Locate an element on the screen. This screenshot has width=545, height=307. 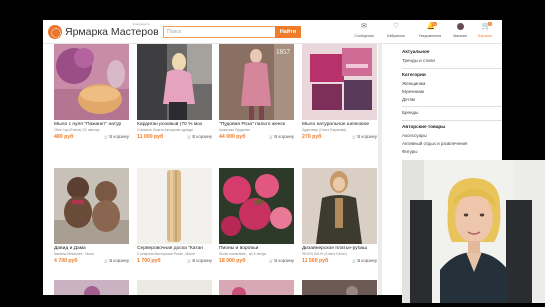
search-input is located at coordinates (219, 32).